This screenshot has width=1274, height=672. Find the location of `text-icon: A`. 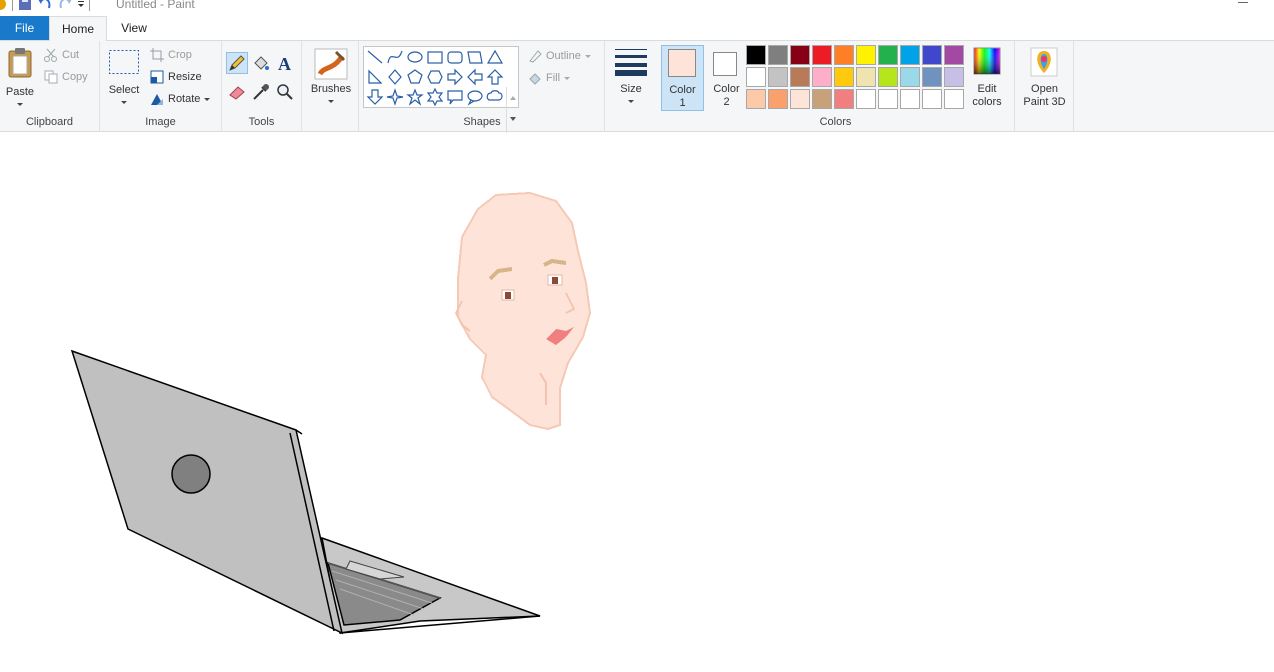

text-icon: A is located at coordinates (285, 63).